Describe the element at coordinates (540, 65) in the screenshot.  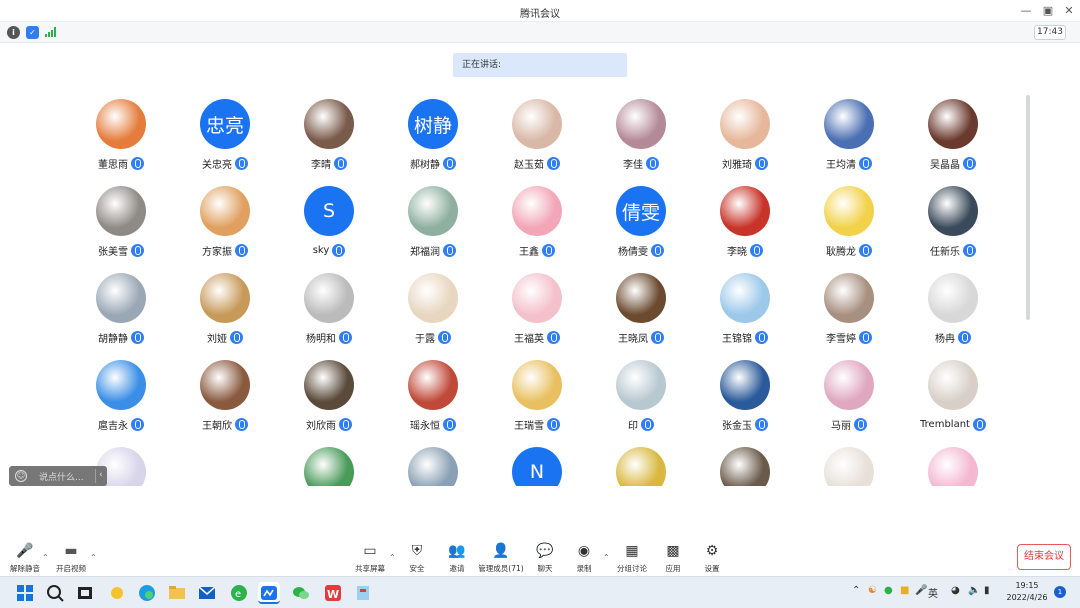
I see `speaking-indicator: 正在讲话:` at that location.